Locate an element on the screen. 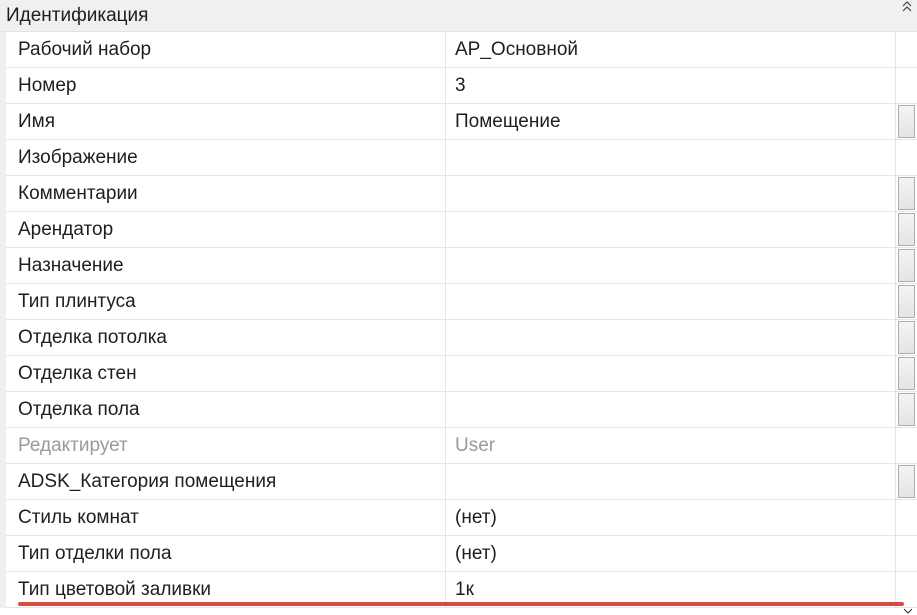 This screenshot has height=615, width=917. property-row-comments: Комментарии is located at coordinates (458, 194).